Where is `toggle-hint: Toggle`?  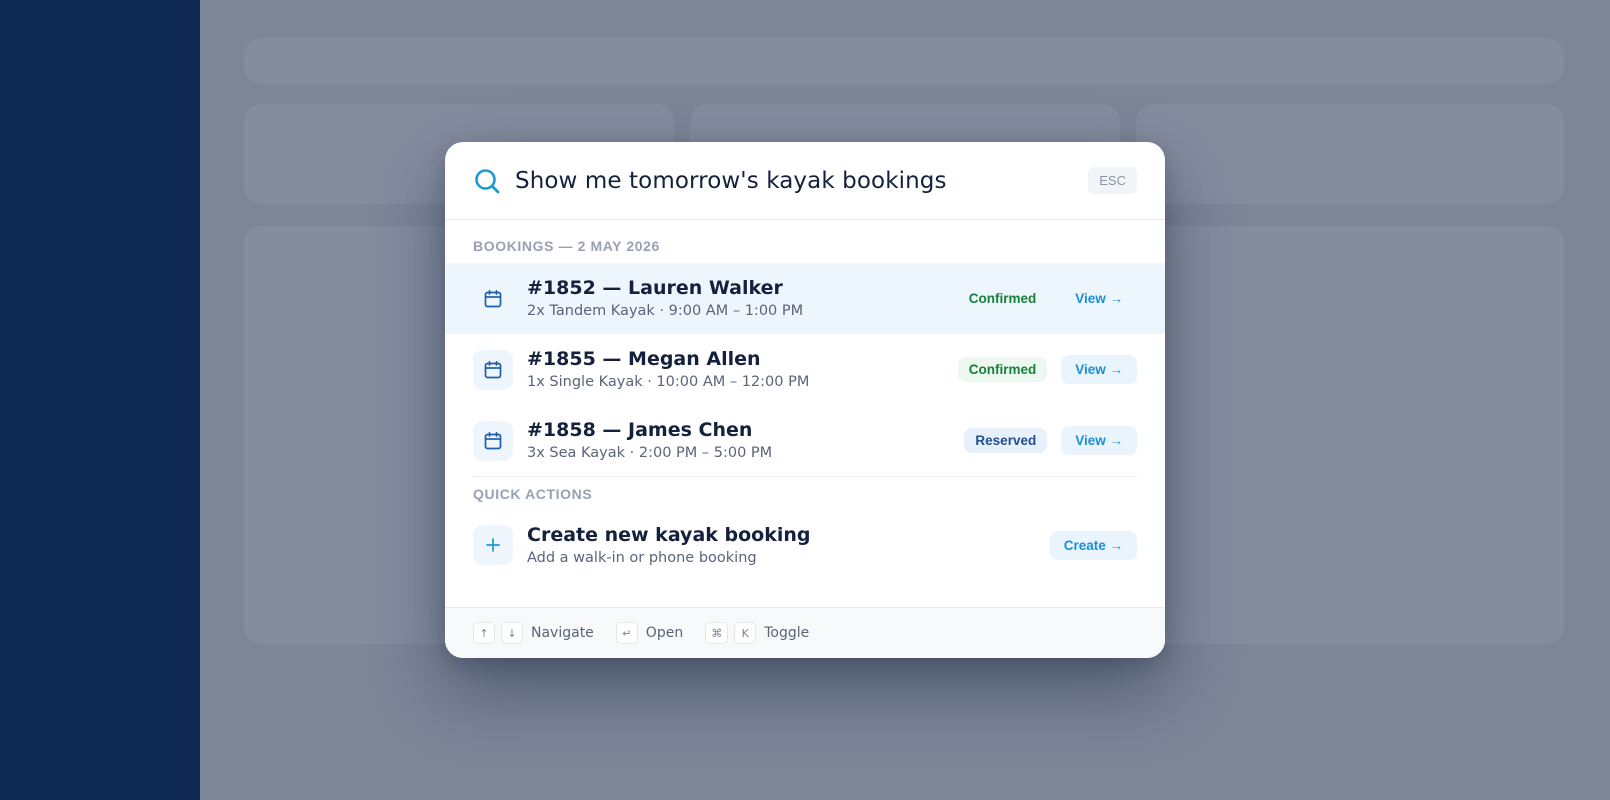 toggle-hint: Toggle is located at coordinates (787, 633).